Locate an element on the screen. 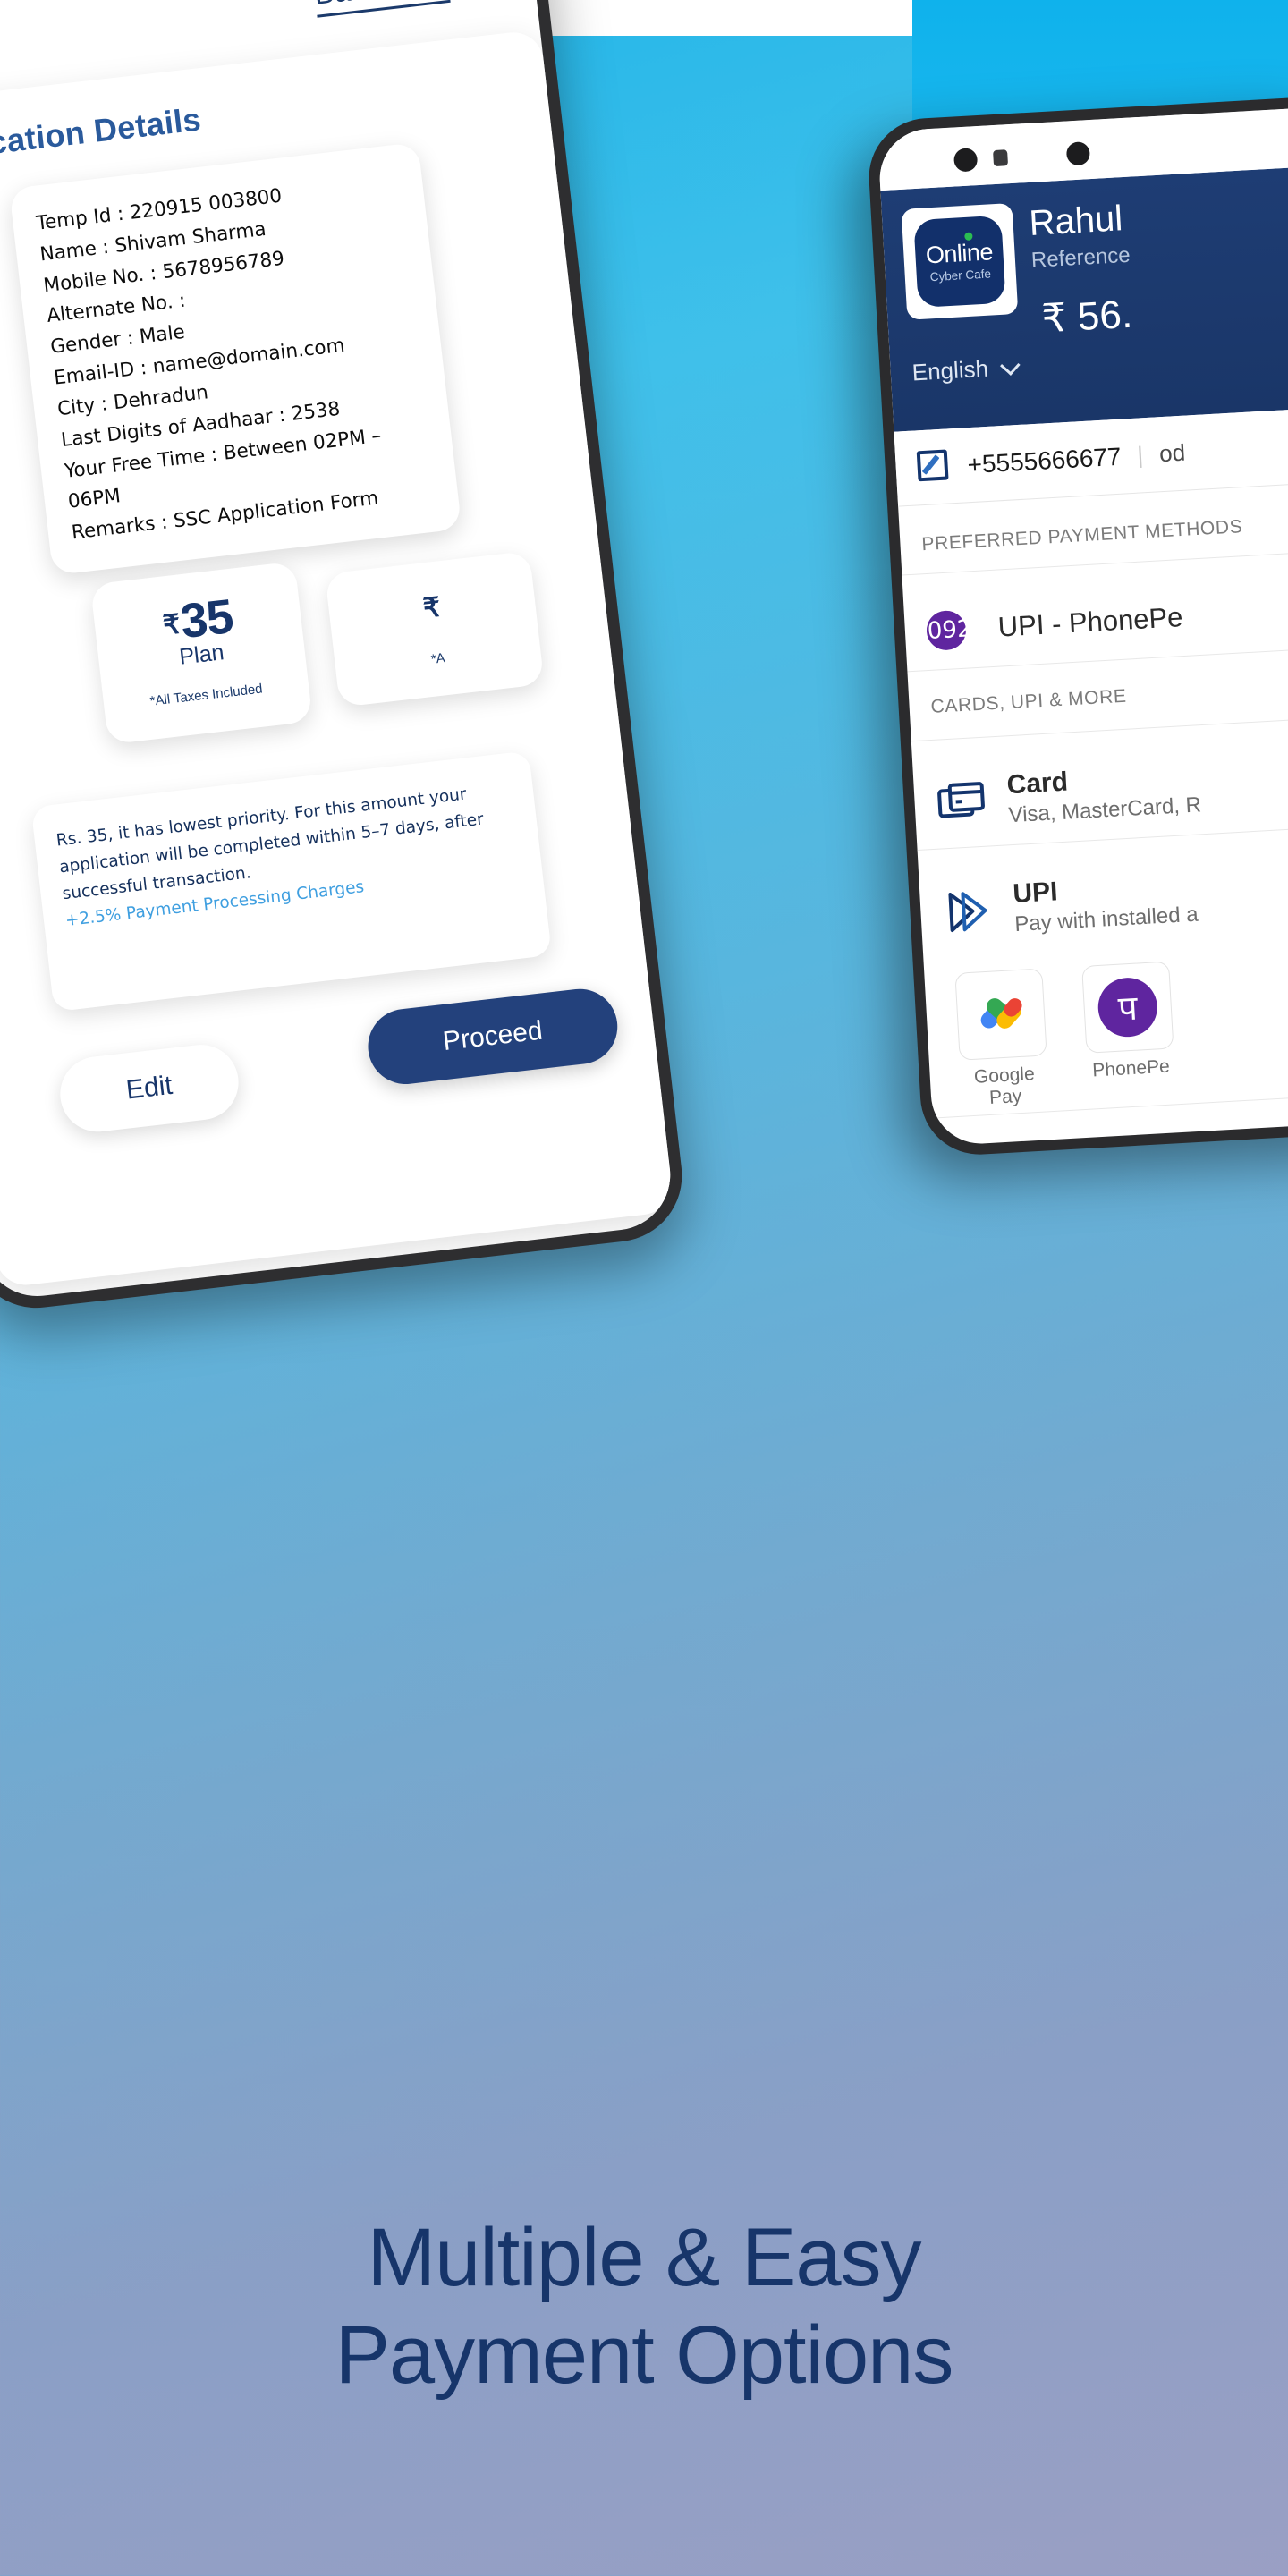  payment-method-card: Card Visa, MasterCard, R is located at coordinates (1100, 792).